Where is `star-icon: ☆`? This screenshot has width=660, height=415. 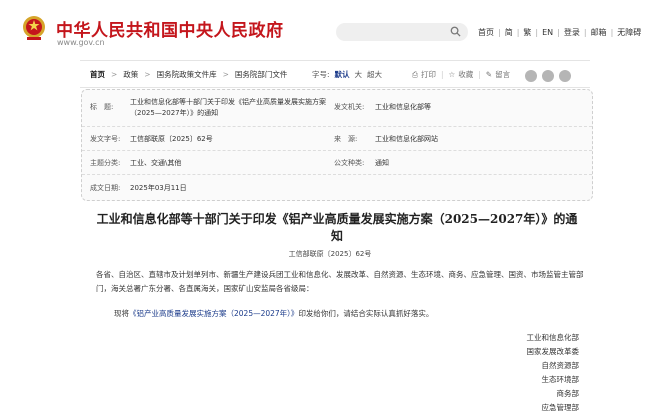 star-icon: ☆ is located at coordinates (452, 74).